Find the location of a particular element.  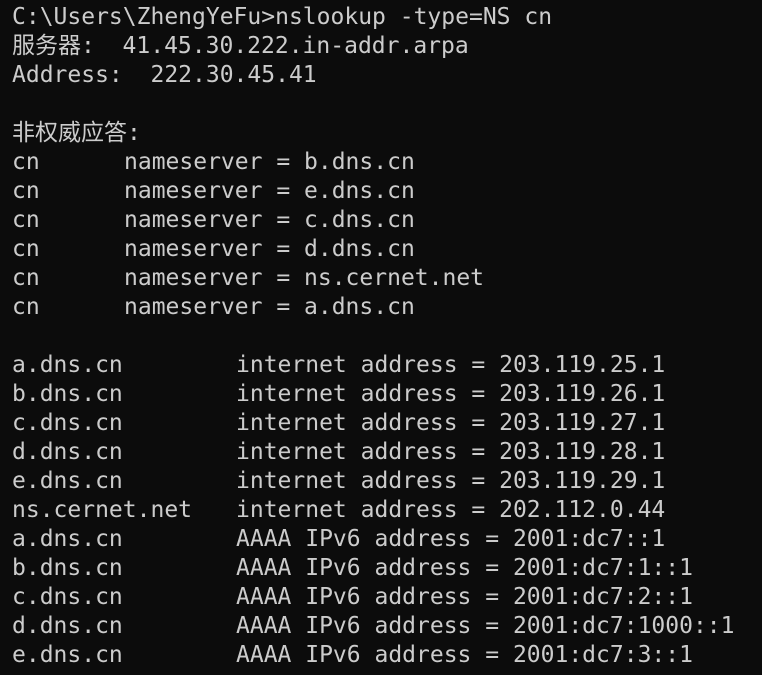

addr-value: AAAA IPv6 address = 2001:dc7:2::1 is located at coordinates (464, 597).